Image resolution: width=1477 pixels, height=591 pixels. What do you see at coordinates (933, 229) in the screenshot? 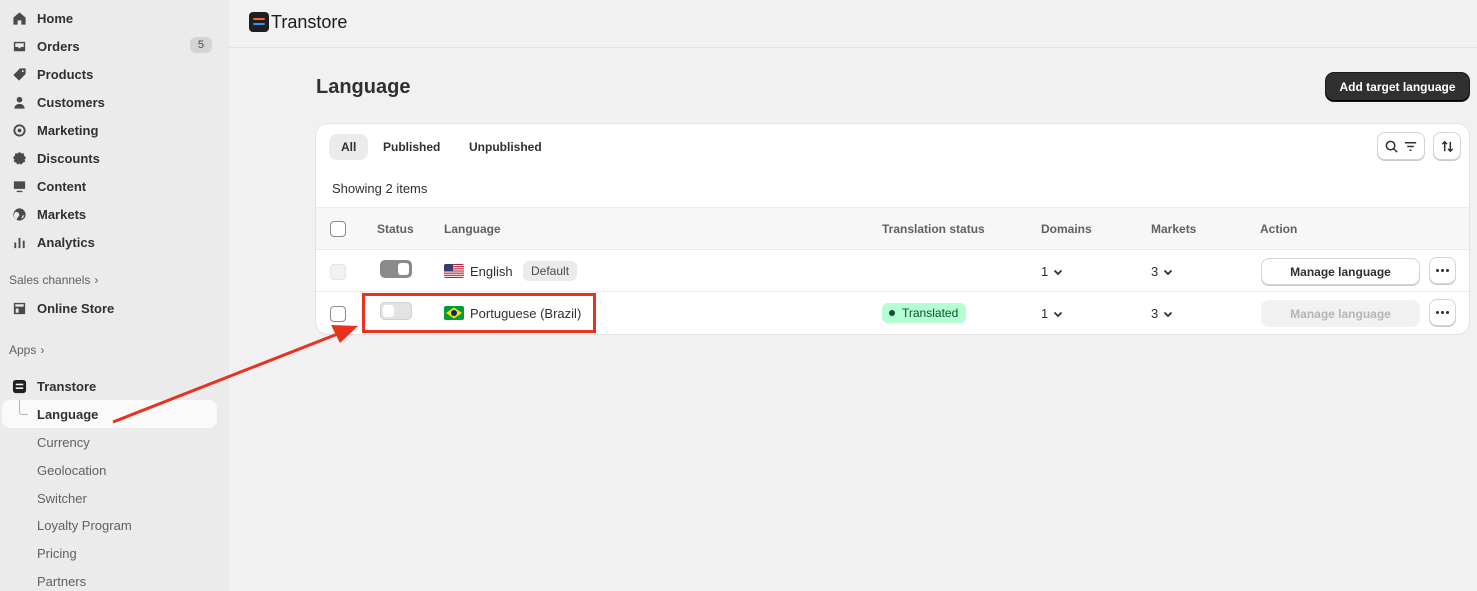
I see `column-header-translation-status: Translation status` at bounding box center [933, 229].